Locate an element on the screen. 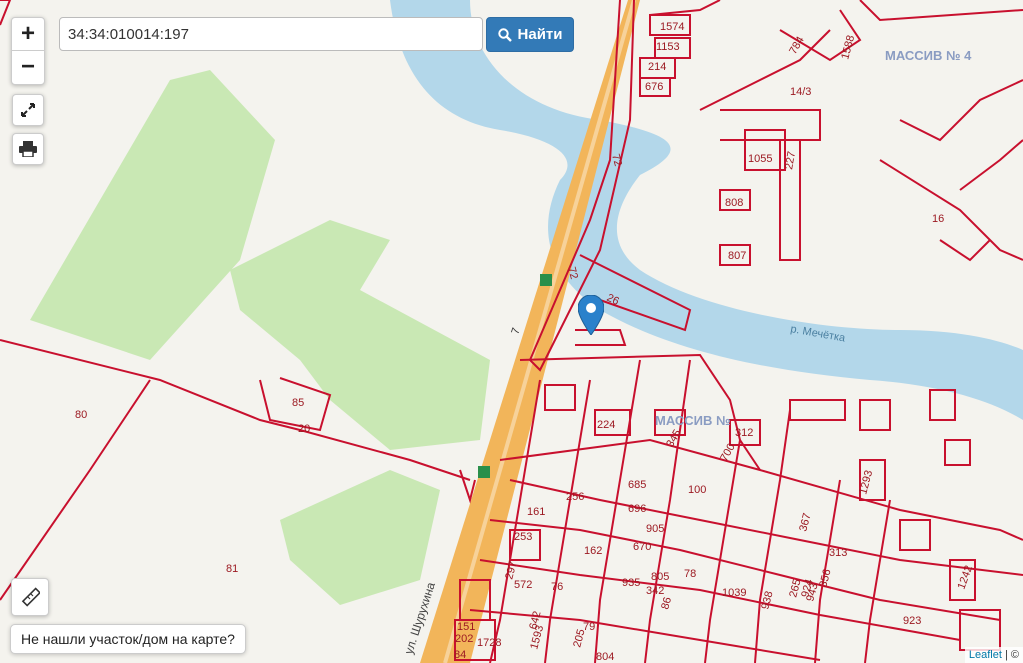  not-found-button: Не нашли участок/дом на карте? is located at coordinates (128, 639).